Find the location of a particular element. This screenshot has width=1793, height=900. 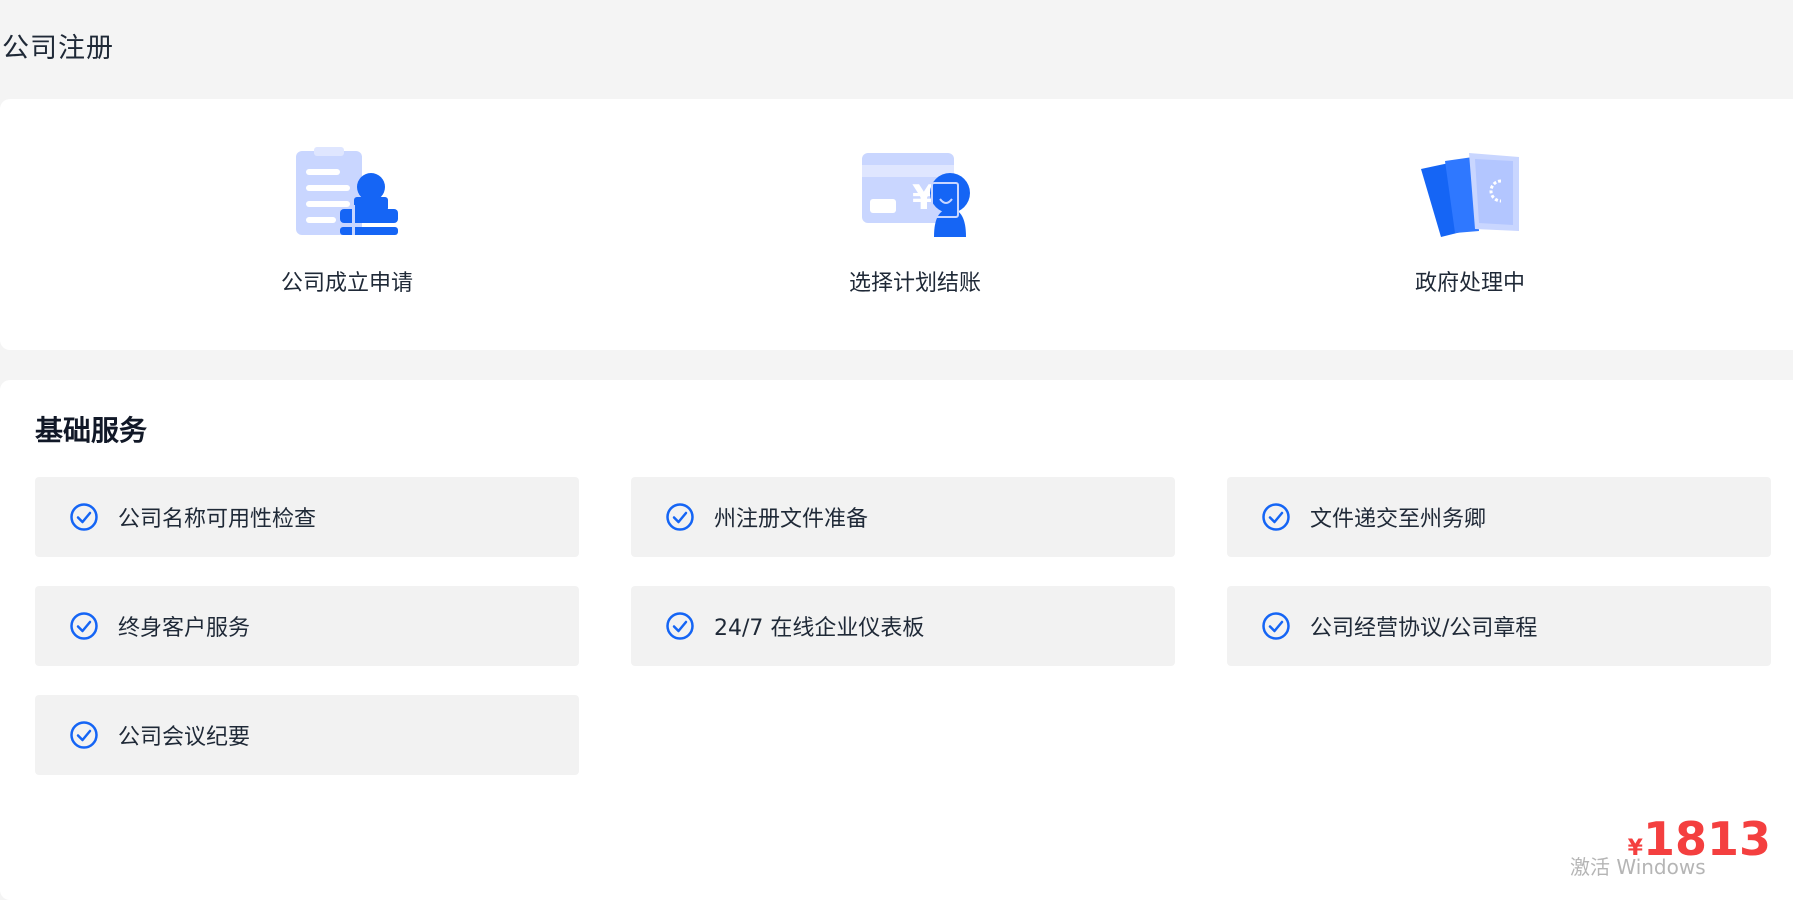

service-item: 终身客户服务 is located at coordinates (307, 626).